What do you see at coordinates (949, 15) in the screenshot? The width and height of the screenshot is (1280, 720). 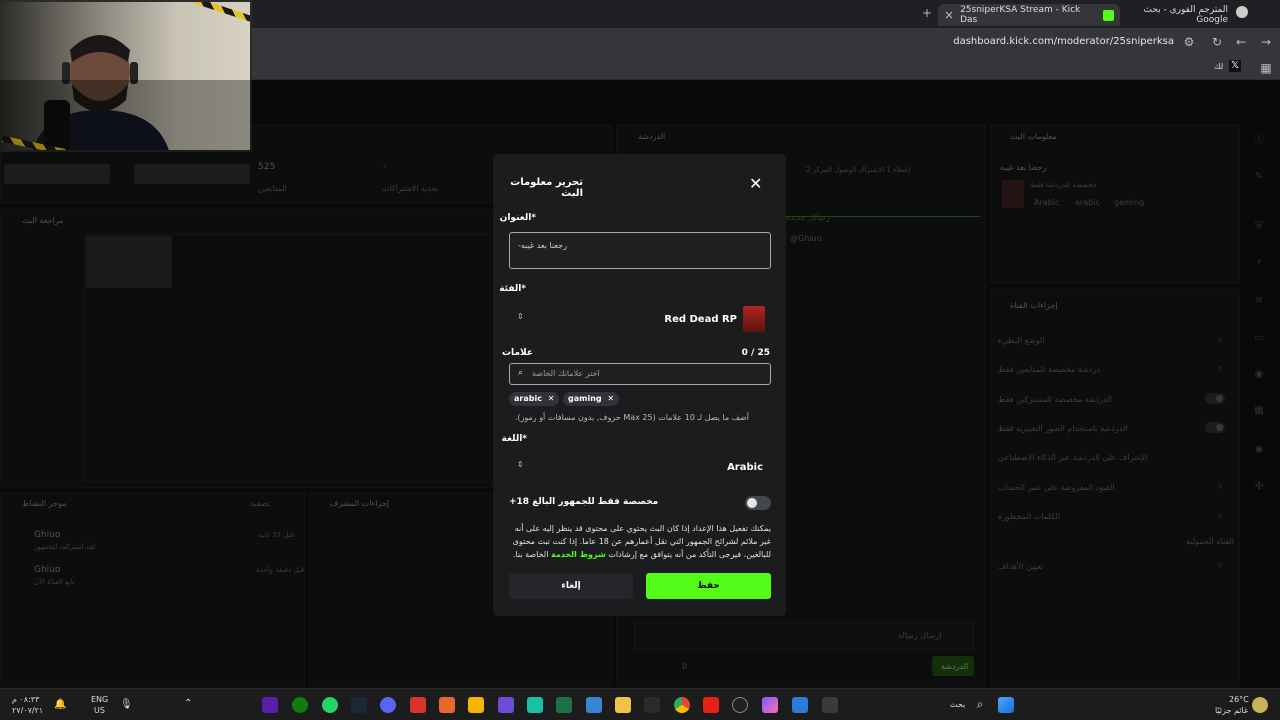 I see `close-icon: ×` at bounding box center [949, 15].